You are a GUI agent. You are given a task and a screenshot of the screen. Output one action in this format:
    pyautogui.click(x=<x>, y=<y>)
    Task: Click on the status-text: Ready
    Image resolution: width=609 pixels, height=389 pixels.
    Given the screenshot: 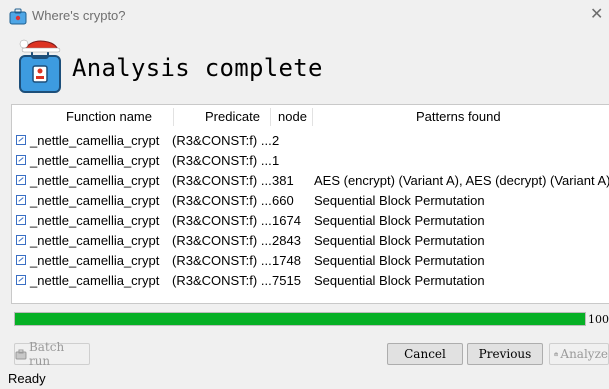 What is the action you would take?
    pyautogui.click(x=27, y=378)
    